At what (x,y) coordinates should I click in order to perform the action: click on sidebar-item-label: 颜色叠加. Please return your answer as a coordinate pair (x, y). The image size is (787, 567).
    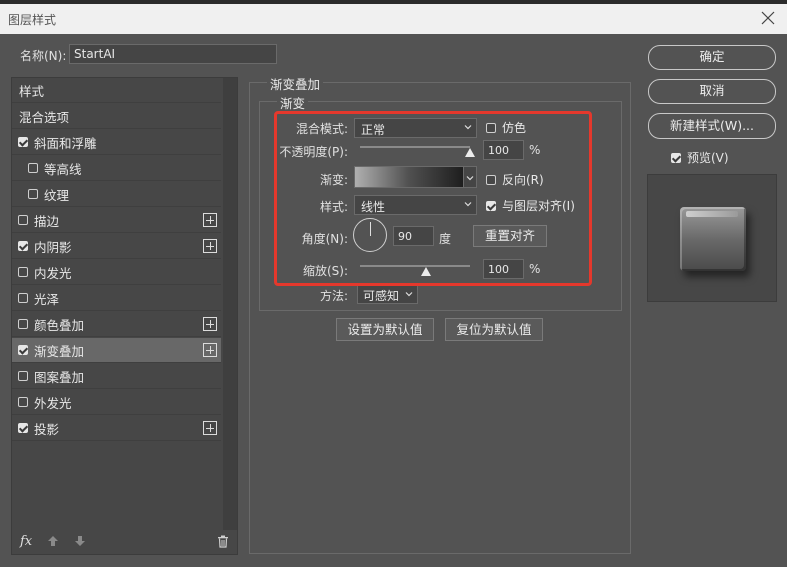
    Looking at the image, I should click on (59, 325).